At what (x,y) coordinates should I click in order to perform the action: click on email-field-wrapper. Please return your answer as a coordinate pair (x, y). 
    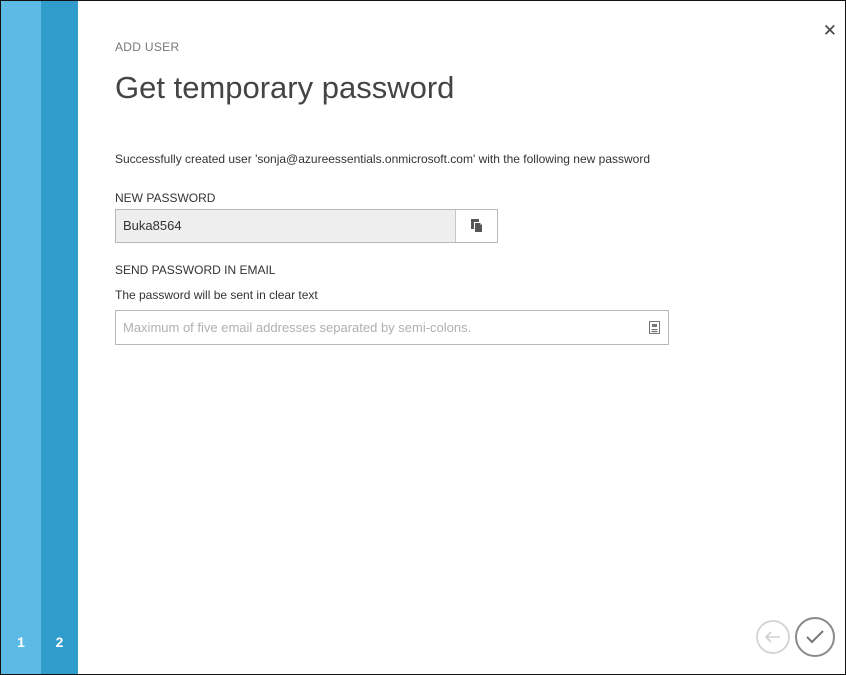
    Looking at the image, I should click on (392, 327).